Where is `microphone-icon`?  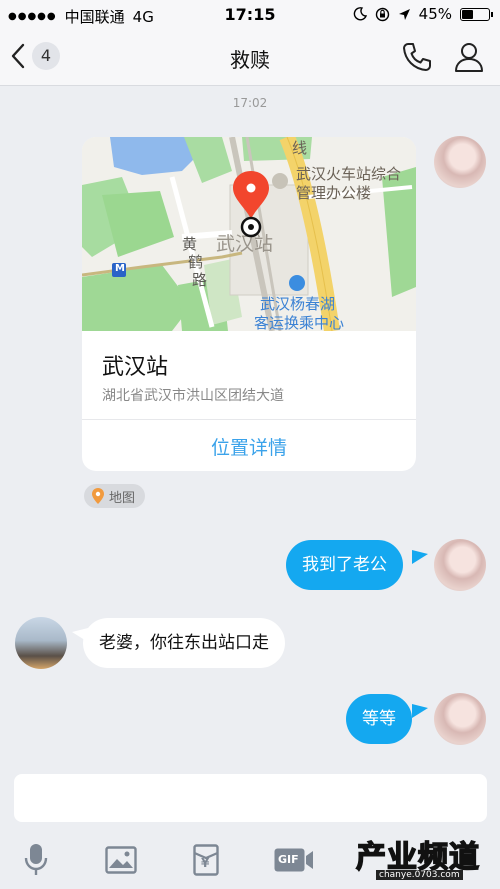 microphone-icon is located at coordinates (36, 859).